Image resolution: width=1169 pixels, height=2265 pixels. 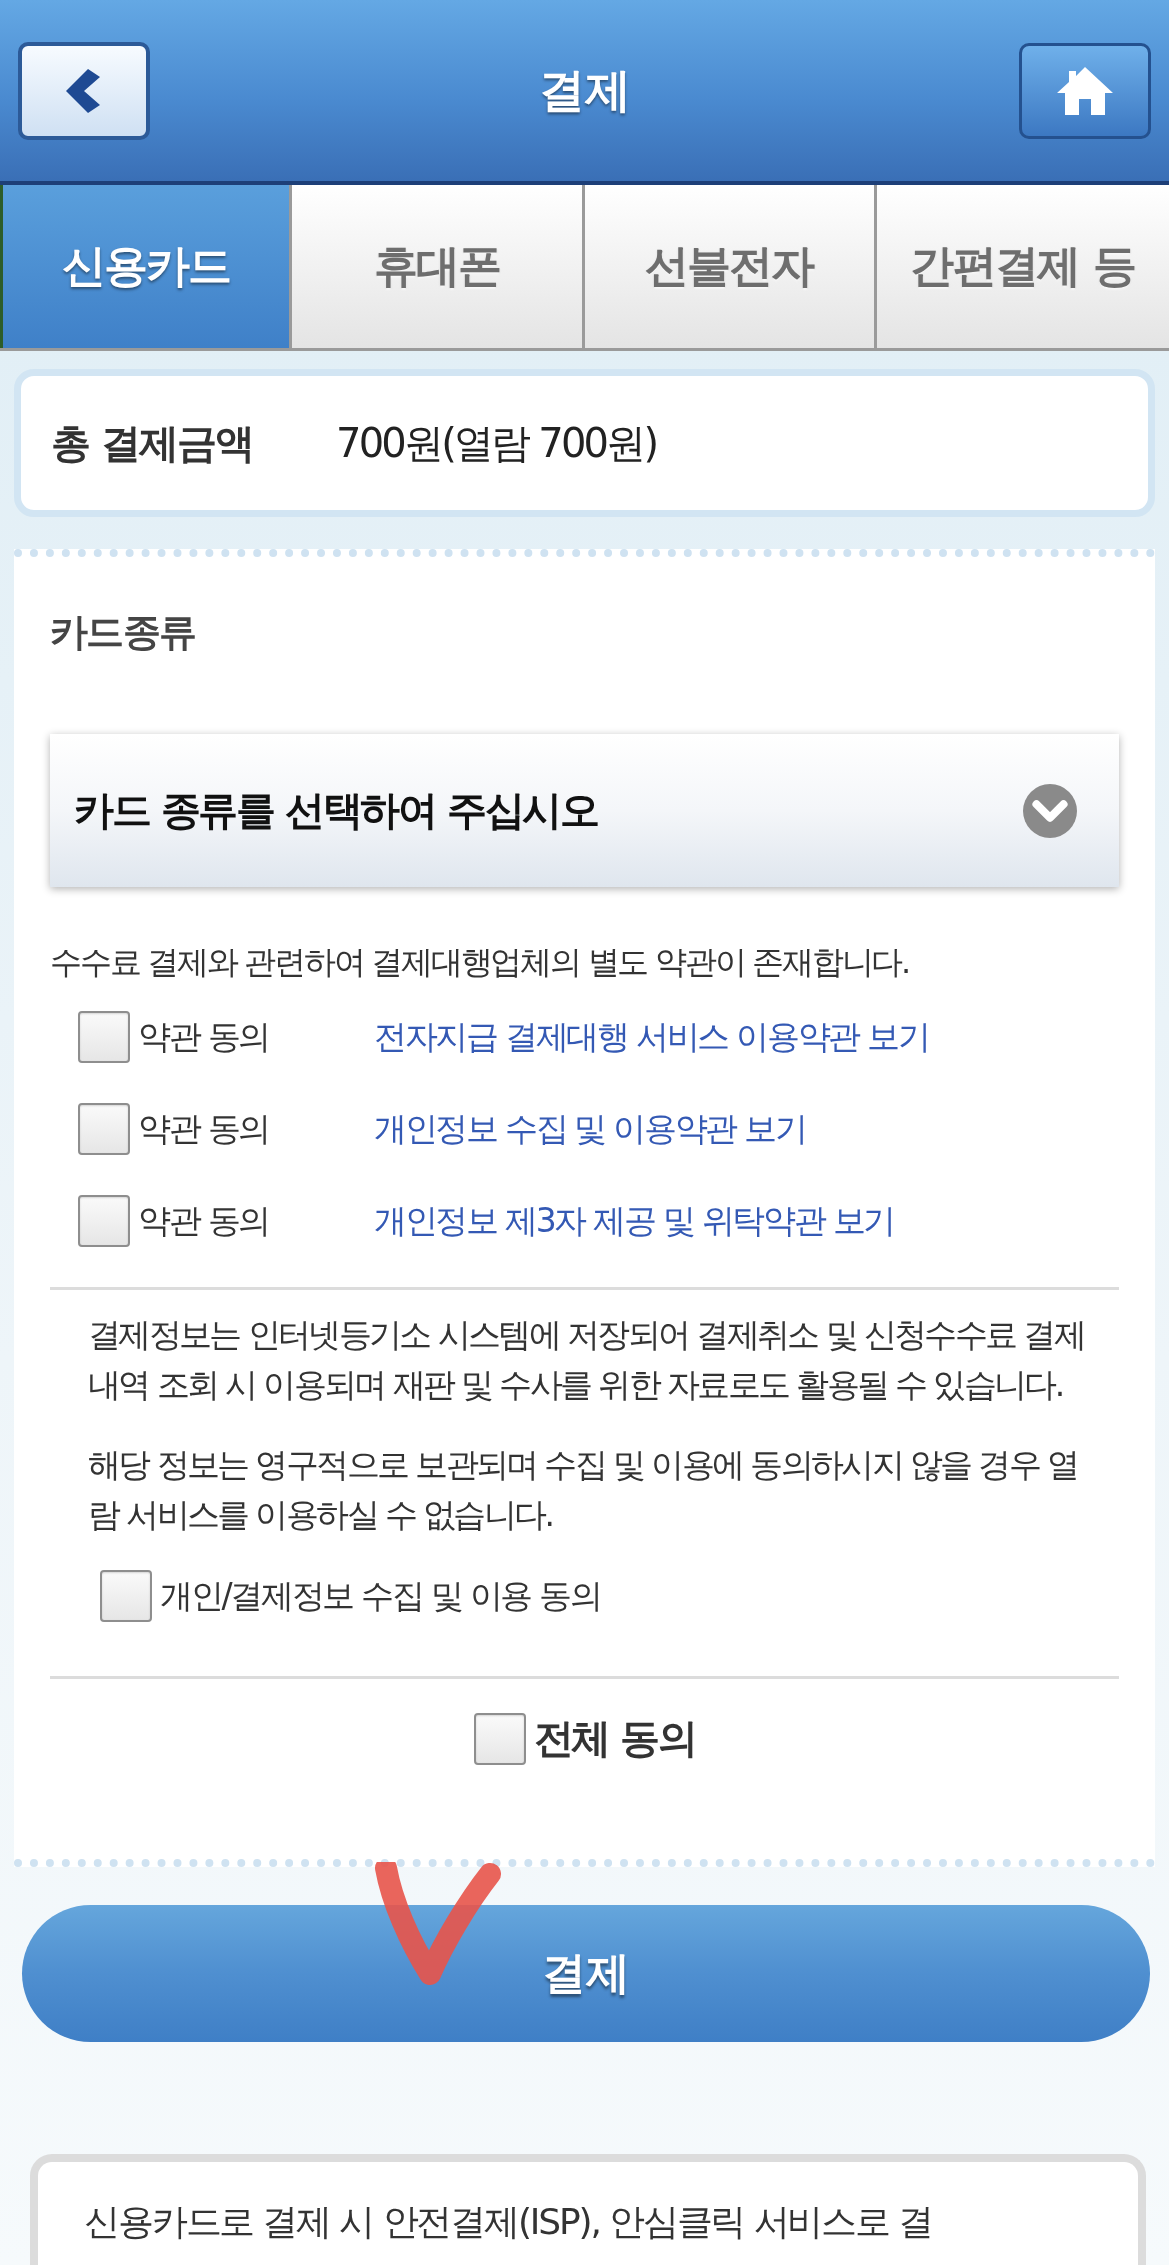 What do you see at coordinates (123, 632) in the screenshot?
I see `section-label: 카드종류` at bounding box center [123, 632].